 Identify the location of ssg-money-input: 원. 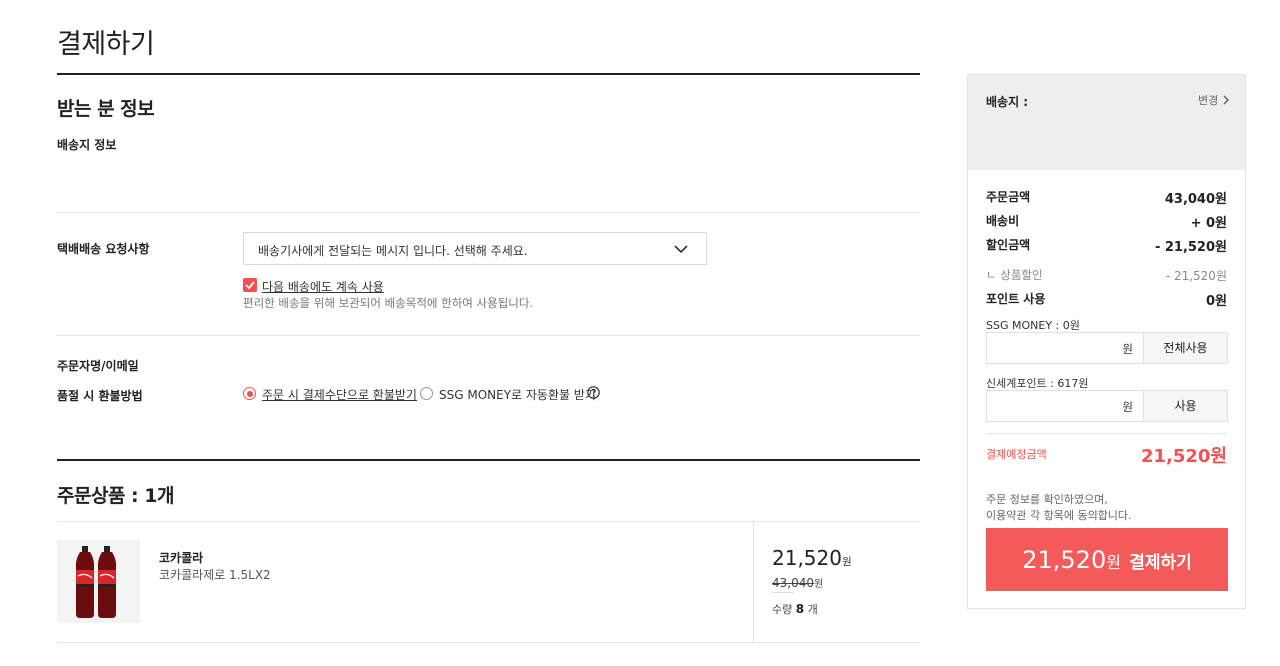
(1065, 348).